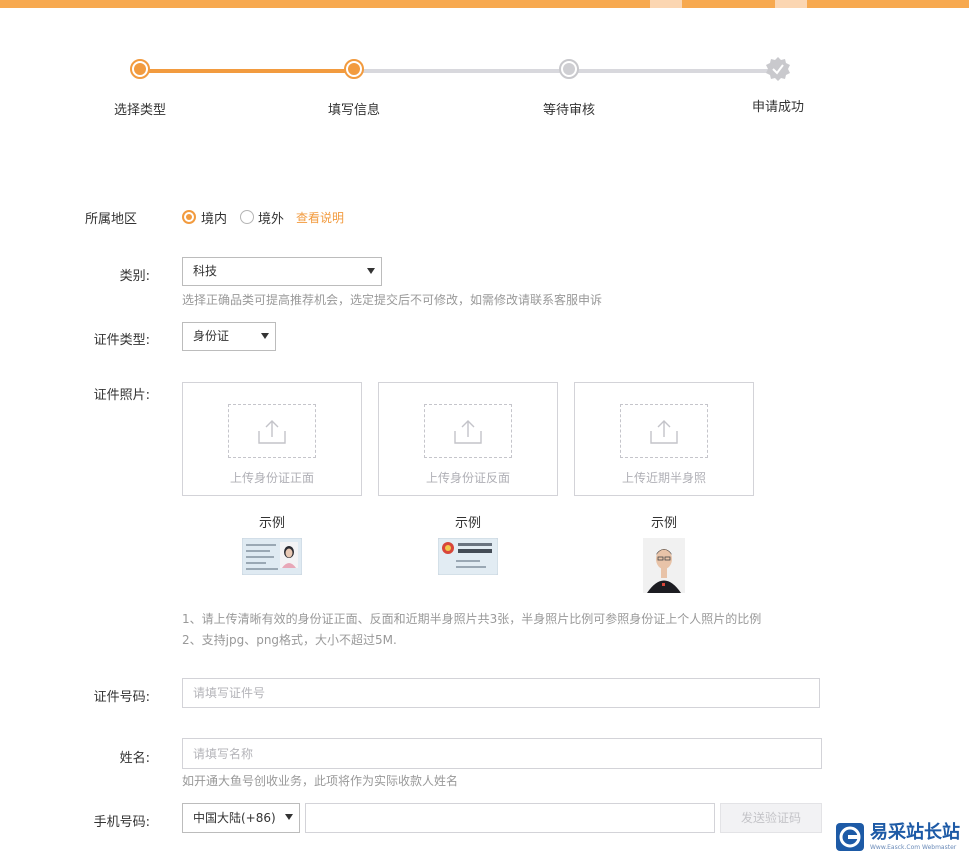  Describe the element at coordinates (913, 847) in the screenshot. I see `watermark-subtitle: Www.Easck.Com Webmaster` at that location.